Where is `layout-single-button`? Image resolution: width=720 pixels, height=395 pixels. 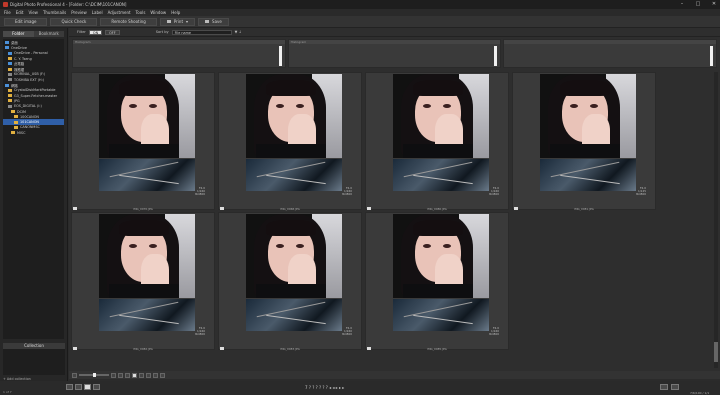
layout-single-button is located at coordinates (87, 387).